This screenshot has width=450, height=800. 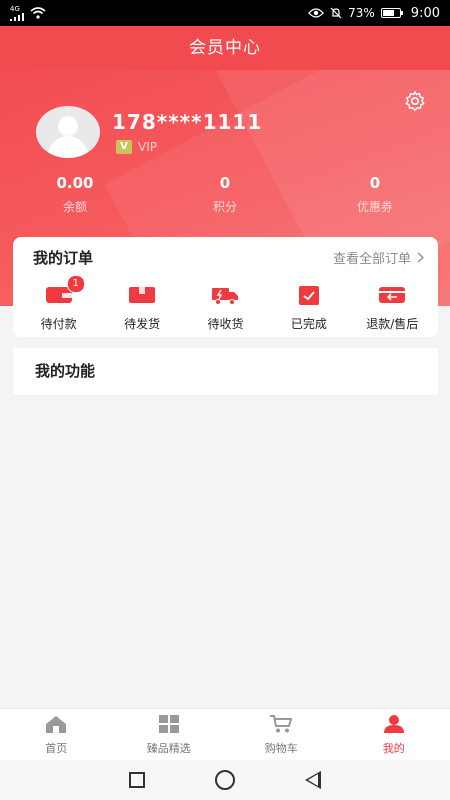 What do you see at coordinates (336, 13) in the screenshot?
I see `mute-bell-icon` at bounding box center [336, 13].